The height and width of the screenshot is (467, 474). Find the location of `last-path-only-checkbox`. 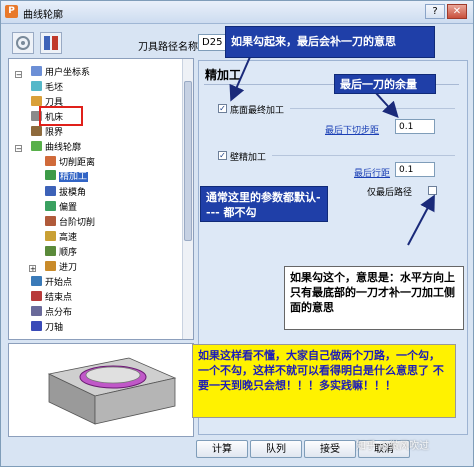

last-path-only-checkbox is located at coordinates (432, 190).